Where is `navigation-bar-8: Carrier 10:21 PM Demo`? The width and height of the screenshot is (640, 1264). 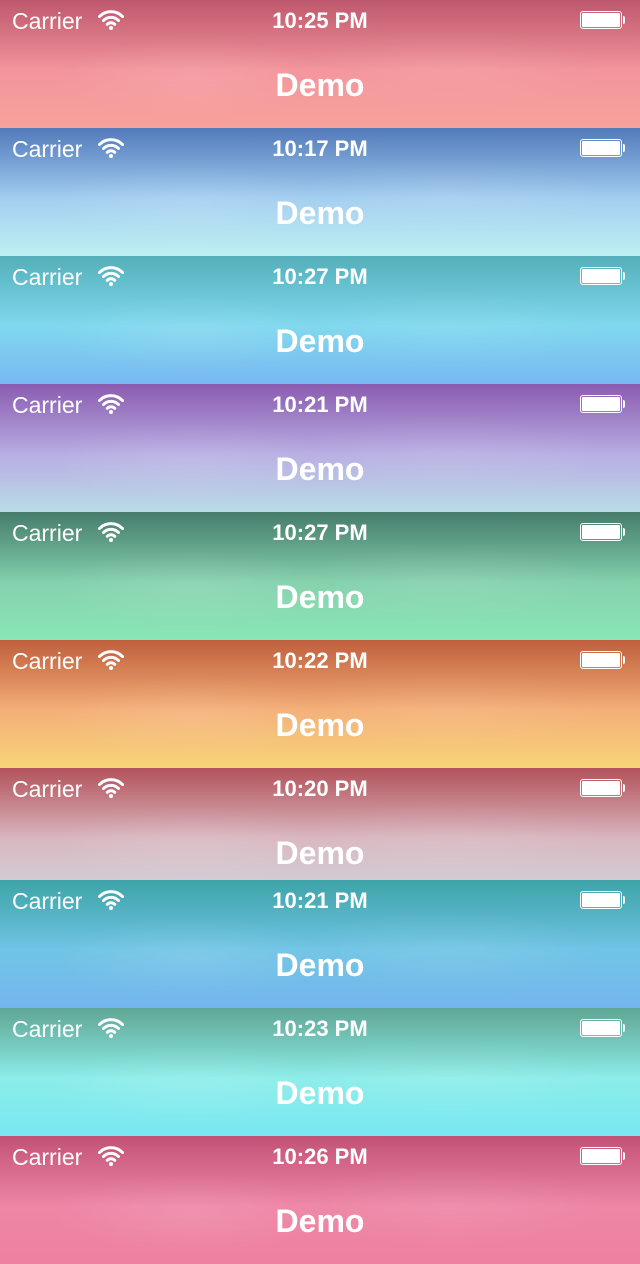 navigation-bar-8: Carrier 10:21 PM Demo is located at coordinates (320, 944).